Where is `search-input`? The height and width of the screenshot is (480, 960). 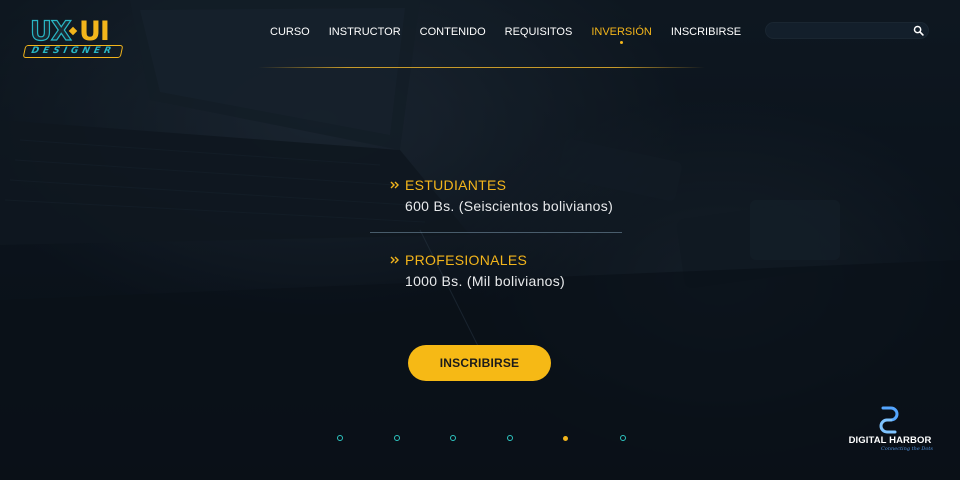 search-input is located at coordinates (838, 30).